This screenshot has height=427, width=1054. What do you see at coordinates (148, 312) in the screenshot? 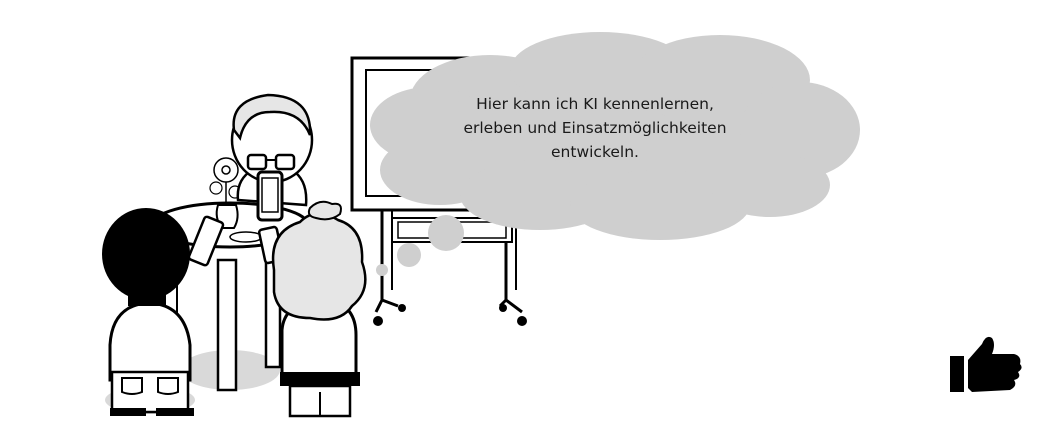
I see `child-black-hair` at bounding box center [148, 312].